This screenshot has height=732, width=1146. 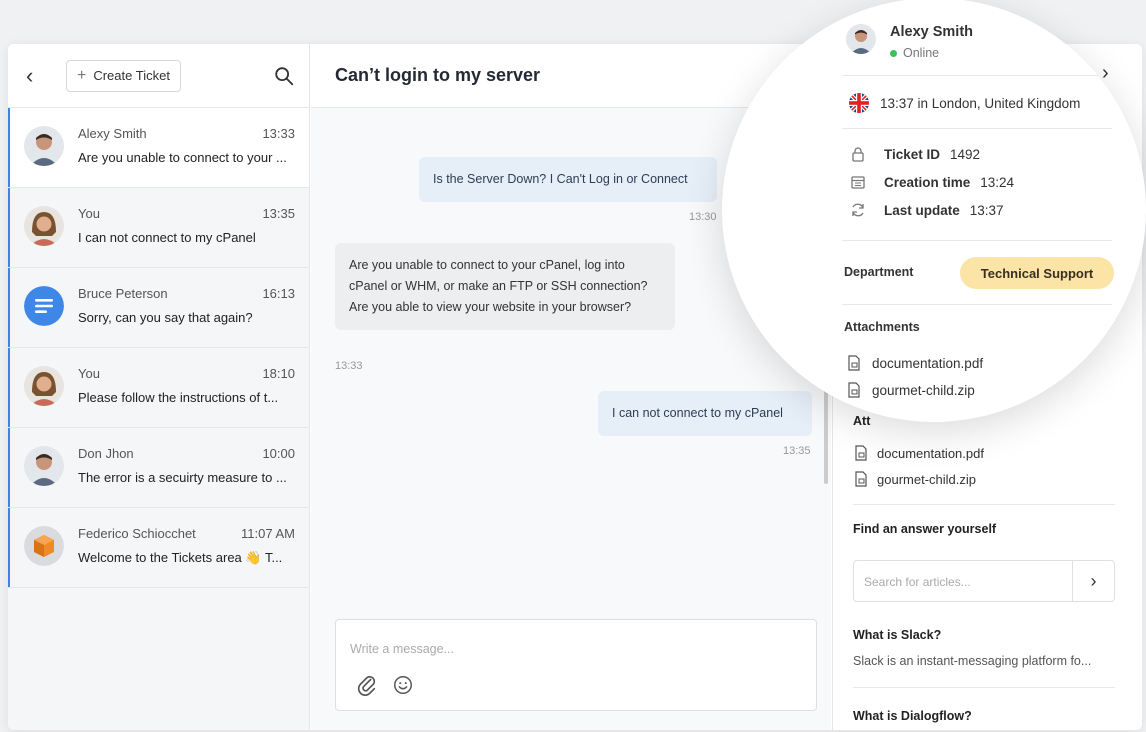 I want to click on lock-icon, so click(x=858, y=154).